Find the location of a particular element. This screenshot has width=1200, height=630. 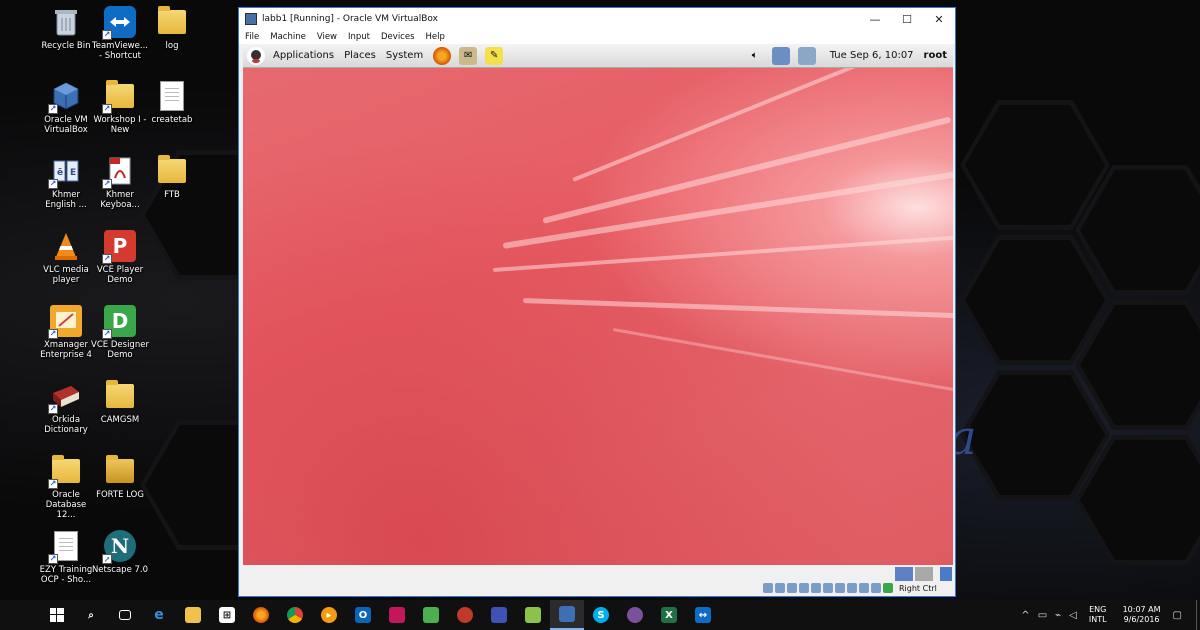

taskbar-teamviewer: ↔ is located at coordinates (703, 615).